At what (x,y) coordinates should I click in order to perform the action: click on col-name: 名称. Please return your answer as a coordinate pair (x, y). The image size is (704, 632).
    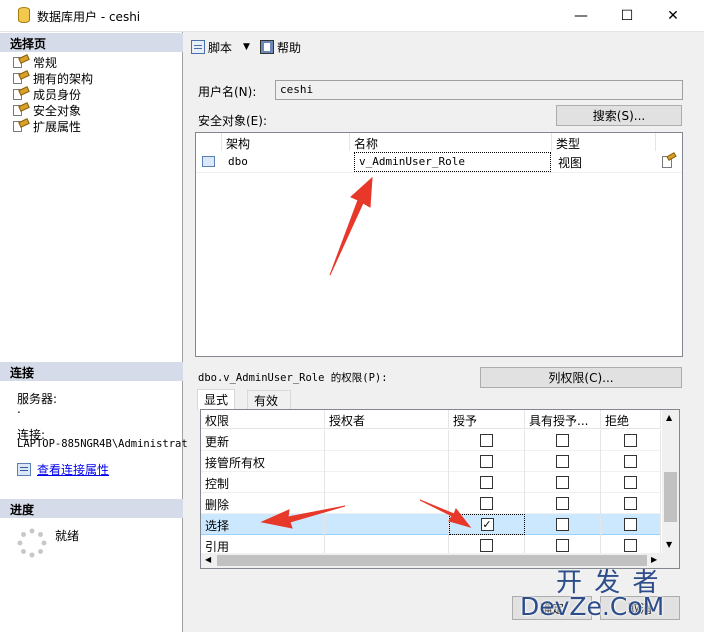
    Looking at the image, I should click on (451, 142).